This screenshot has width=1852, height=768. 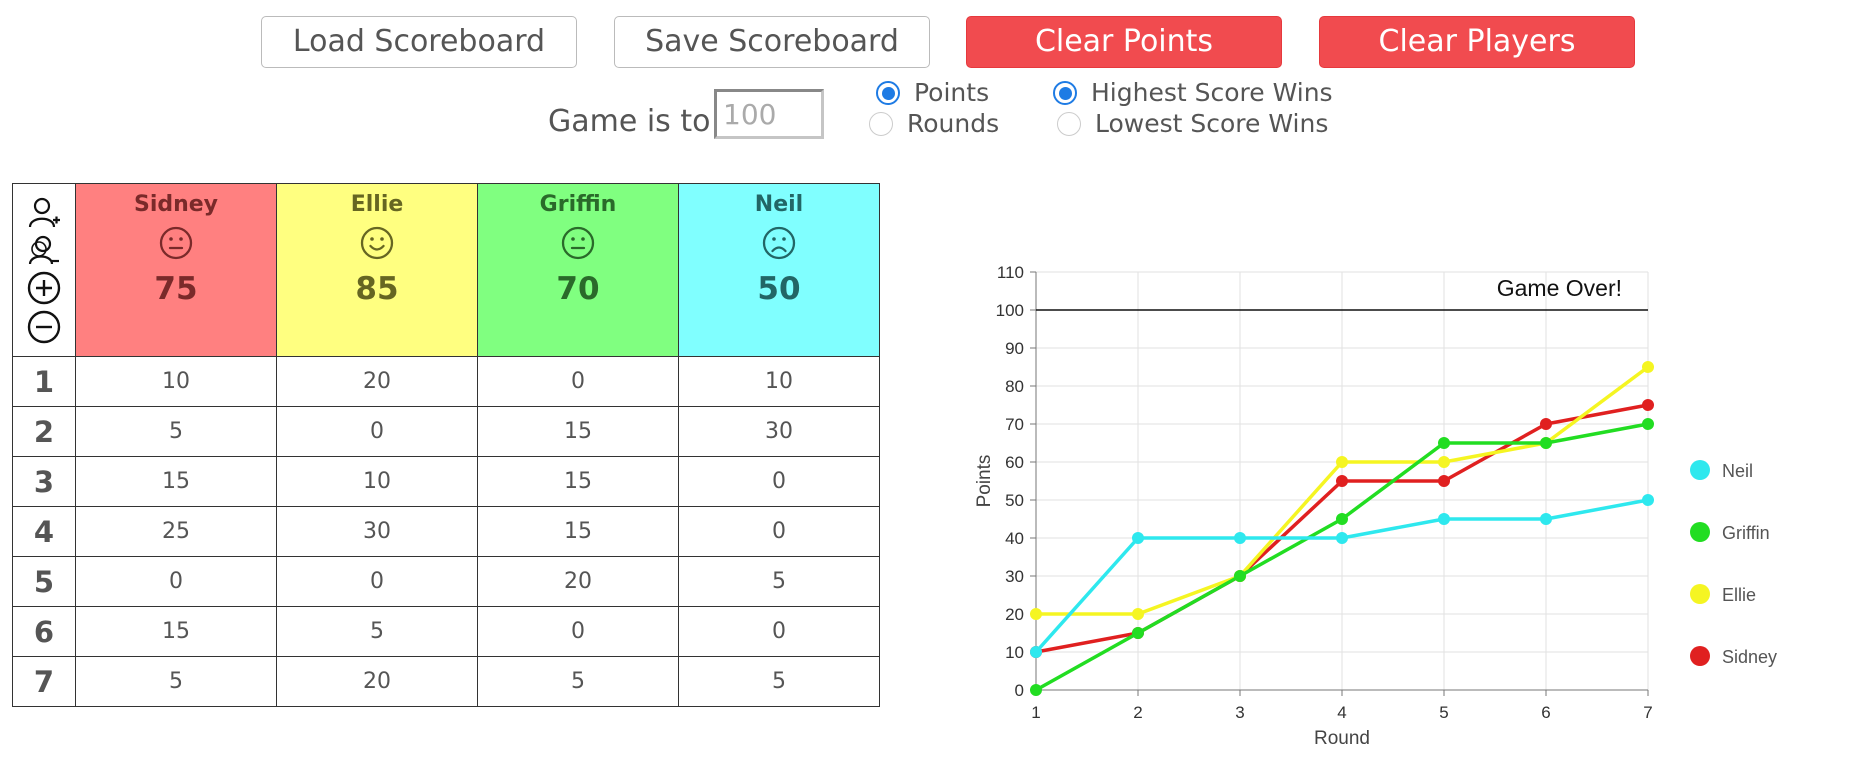 I want to click on player-header-row: Sidney 75 Ellie 85 Griffin 70 Neil 50, so click(x=446, y=270).